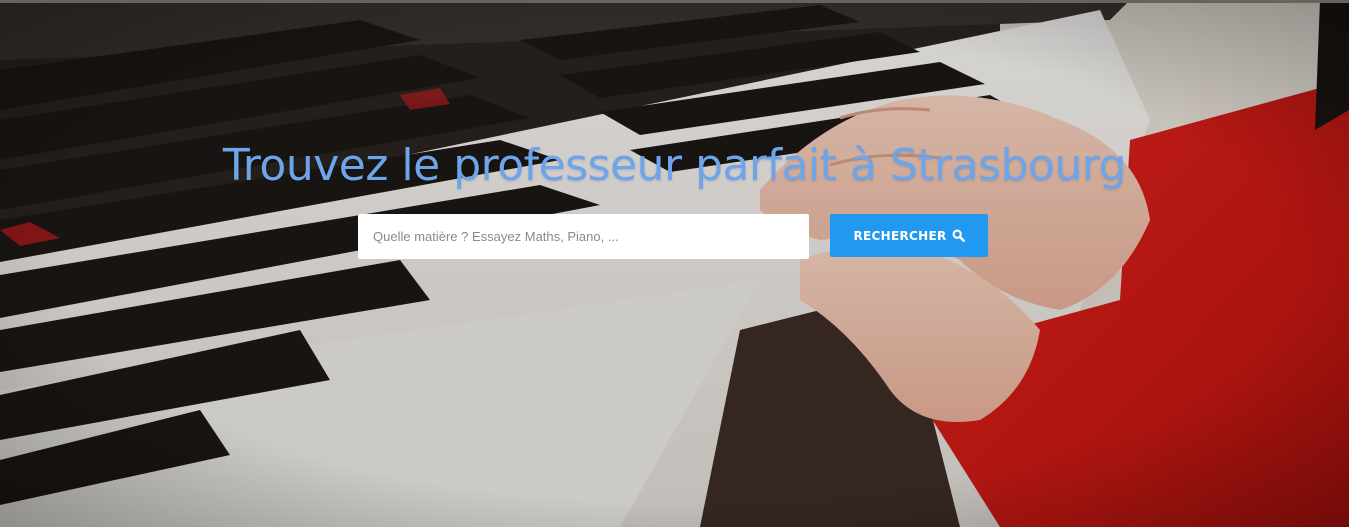 The width and height of the screenshot is (1349, 527). I want to click on top-border, so click(674, 1).